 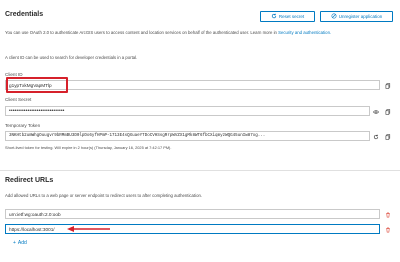 What do you see at coordinates (37, 111) in the screenshot?
I see `client-secret-value: ••••••••••••••••••••••••••••••` at bounding box center [37, 111].